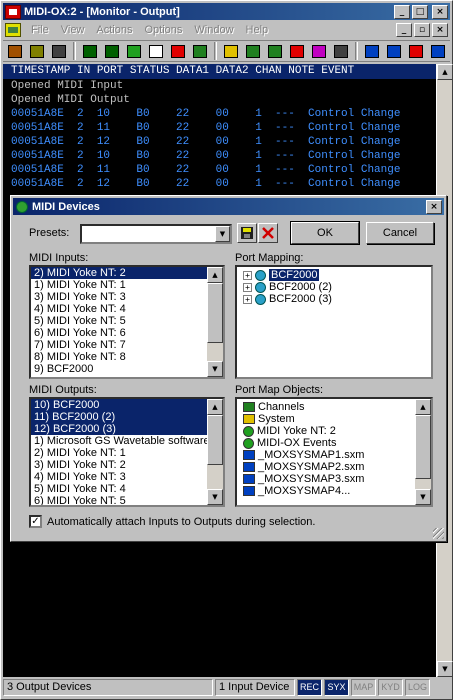  I want to click on dialog-title-bar: MIDI Devices ×, so click(228, 206).